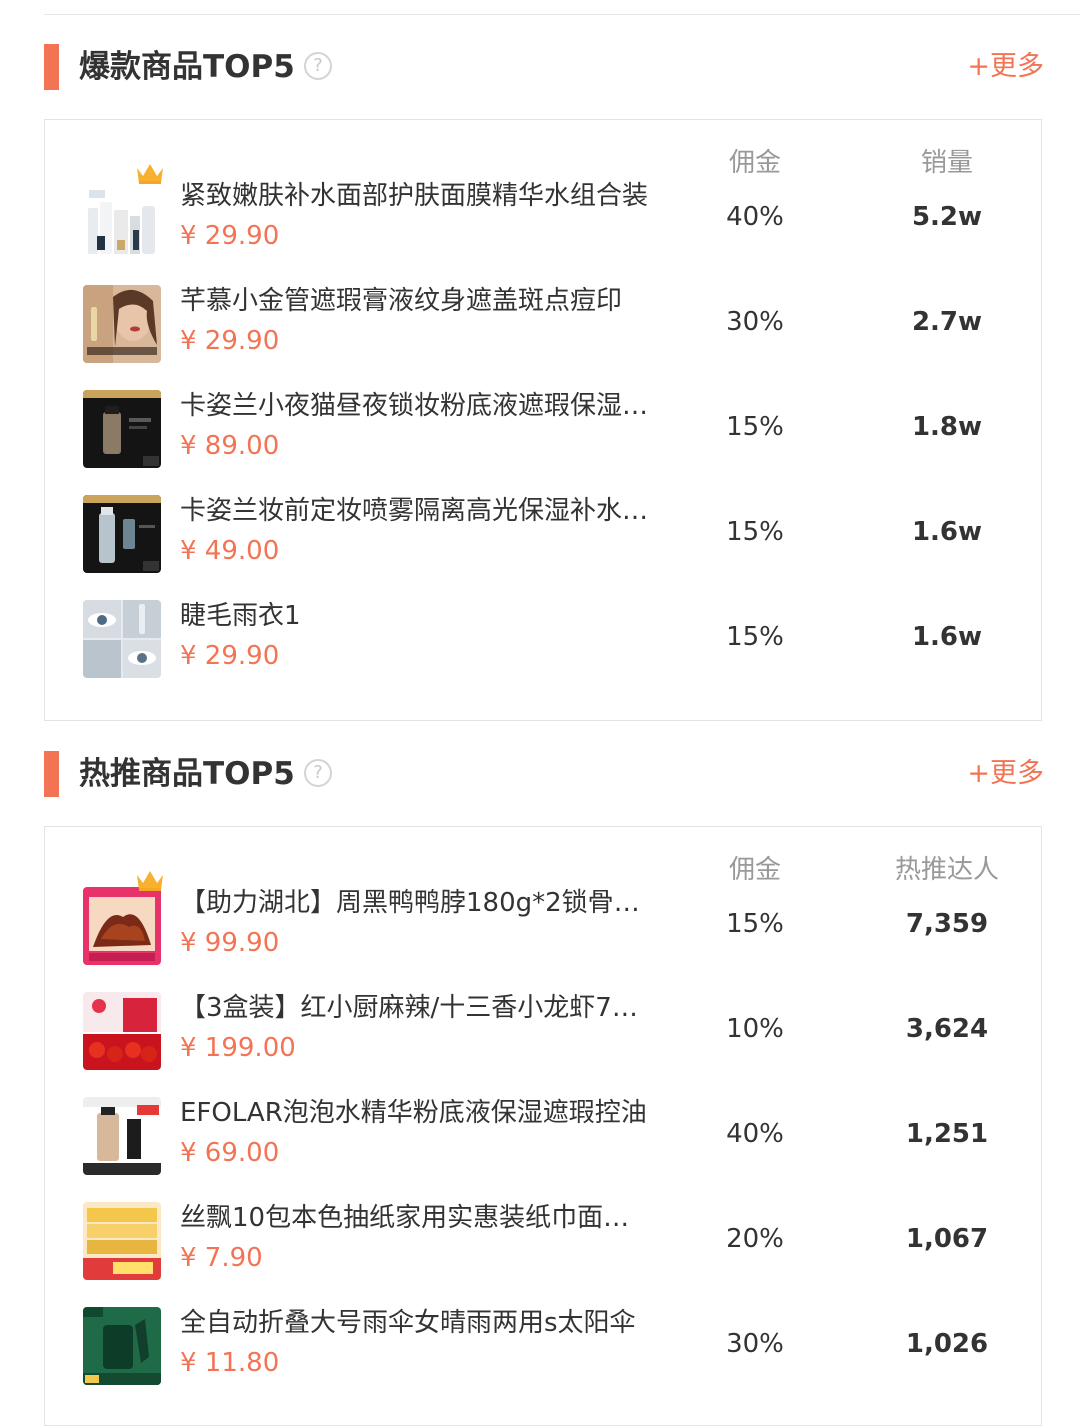  Describe the element at coordinates (187, 774) in the screenshot. I see `section-title: 热推商品TOP5` at that location.